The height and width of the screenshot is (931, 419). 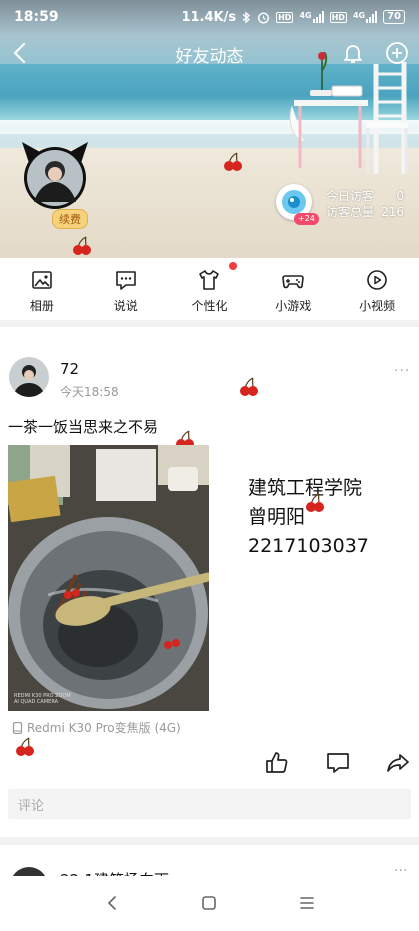 I want to click on status-time: 18:59, so click(x=36, y=17).